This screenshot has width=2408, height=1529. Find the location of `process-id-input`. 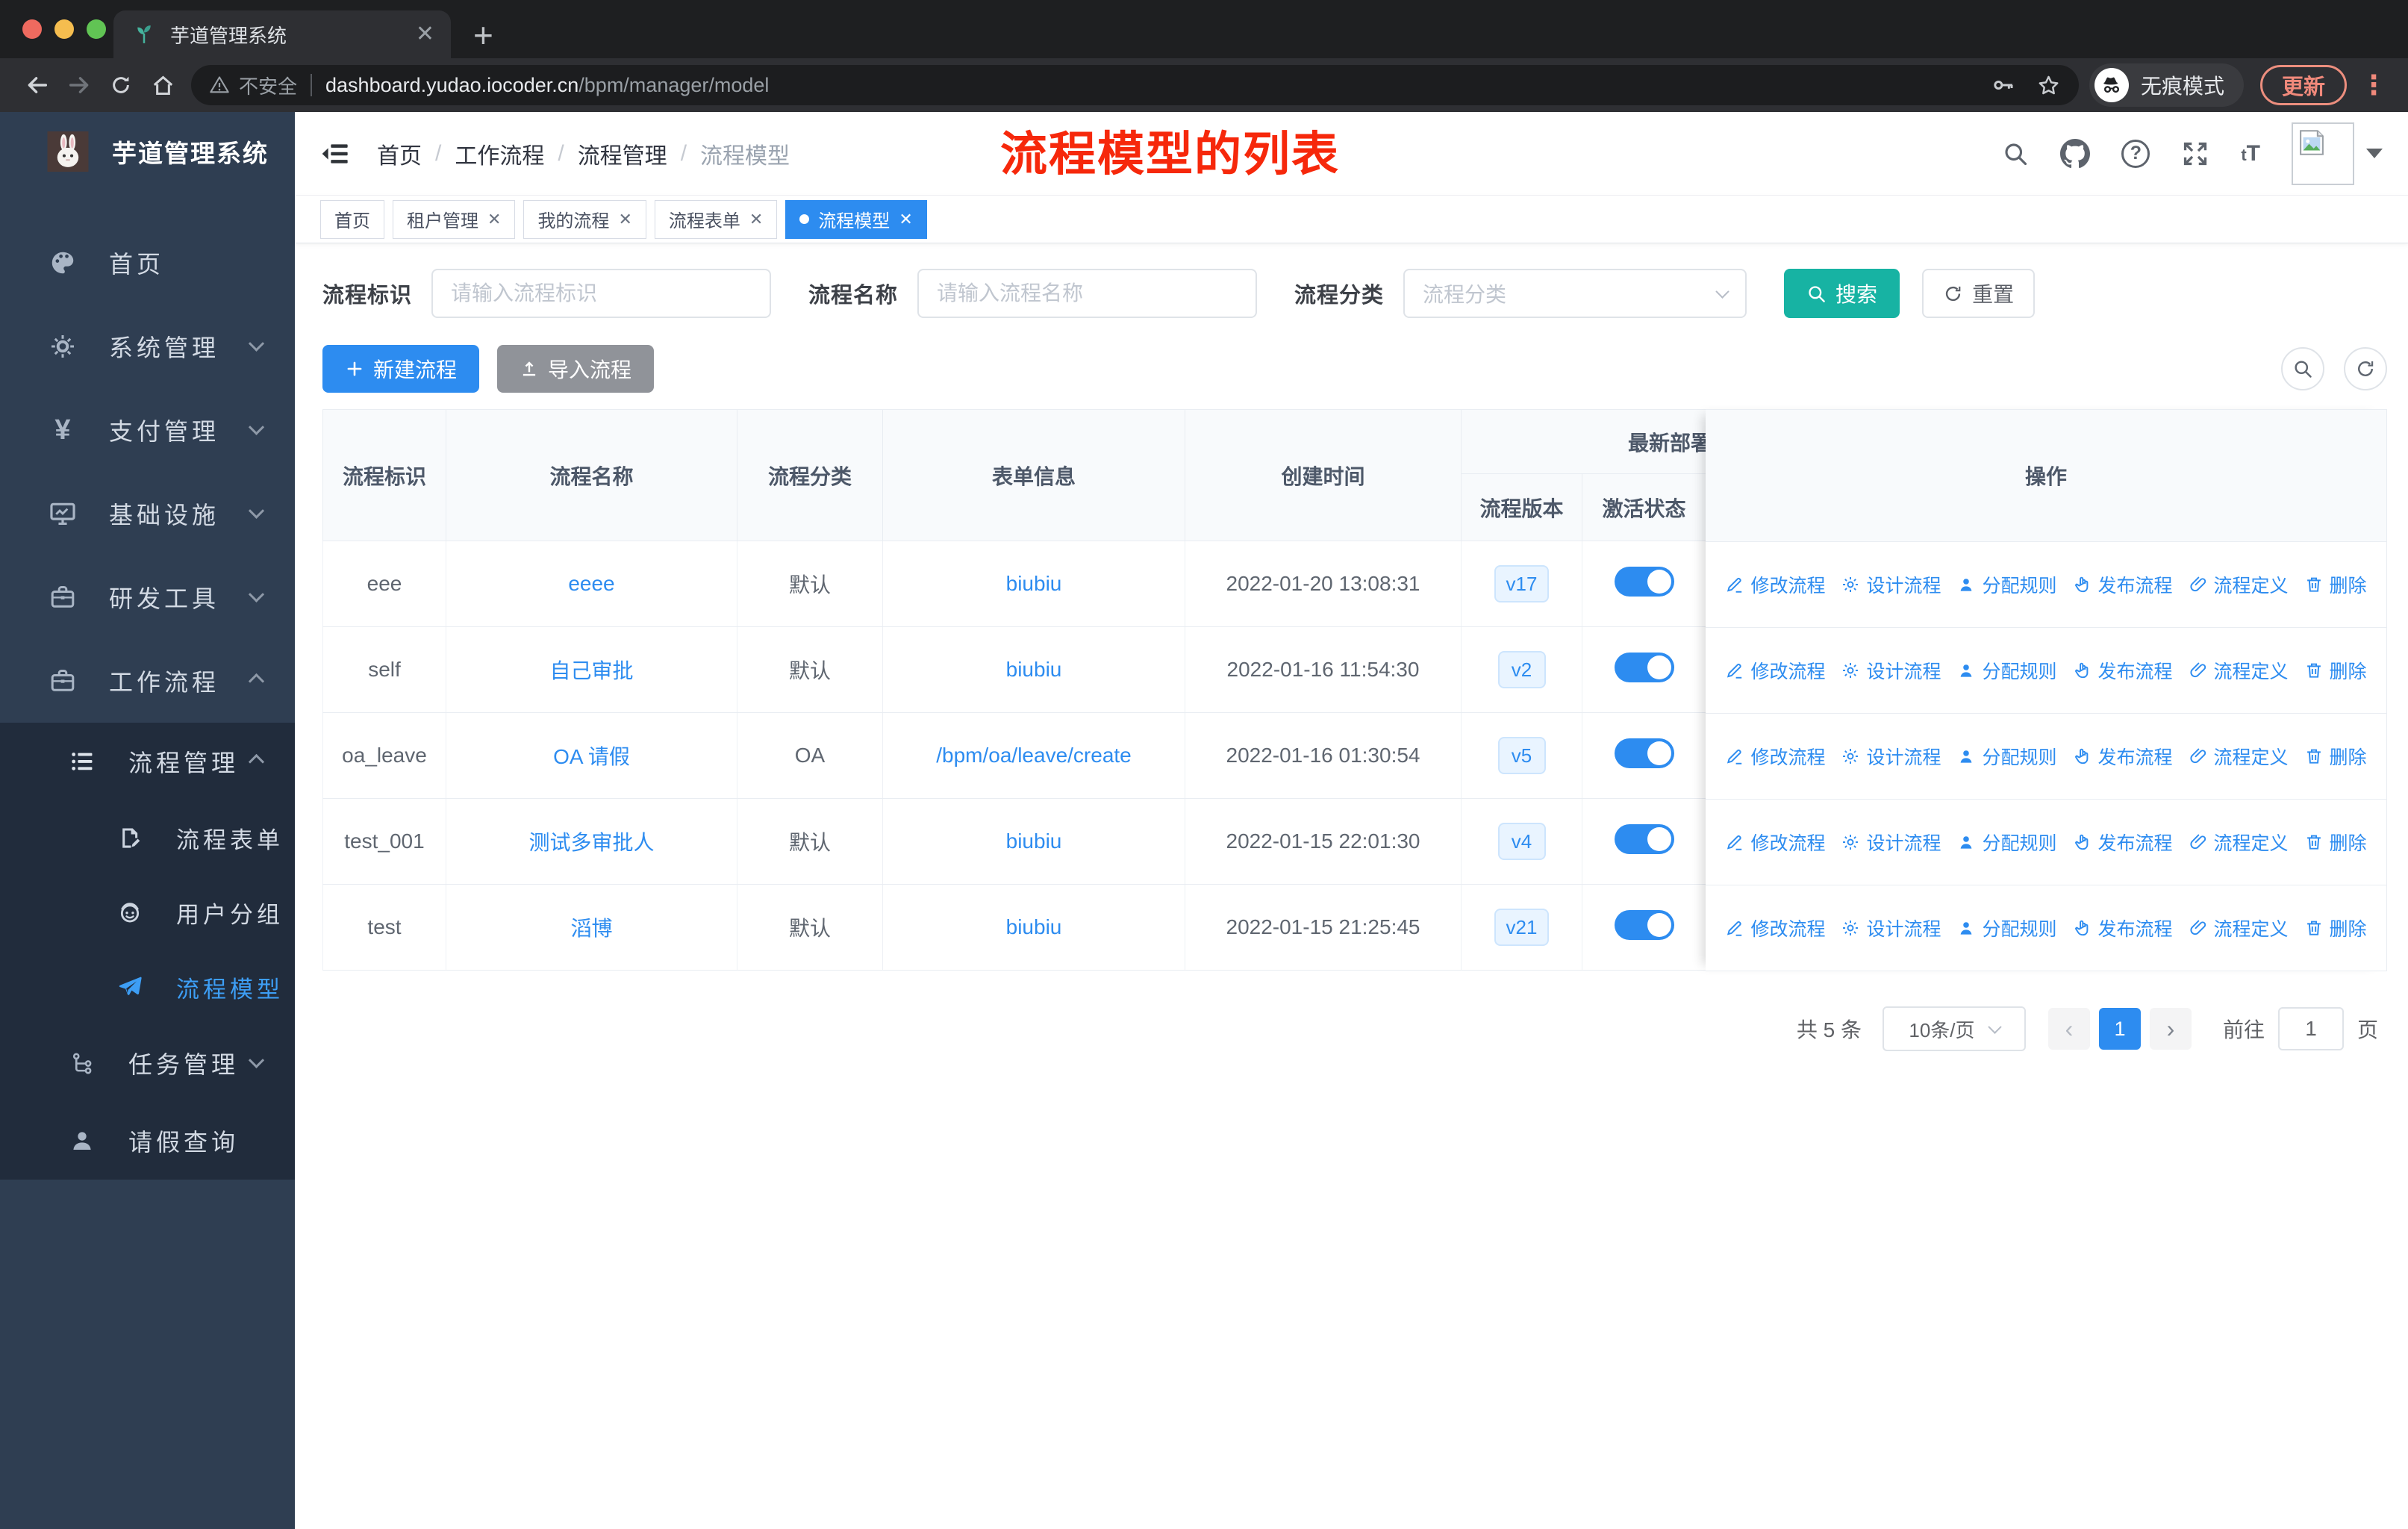

process-id-input is located at coordinates (601, 293).